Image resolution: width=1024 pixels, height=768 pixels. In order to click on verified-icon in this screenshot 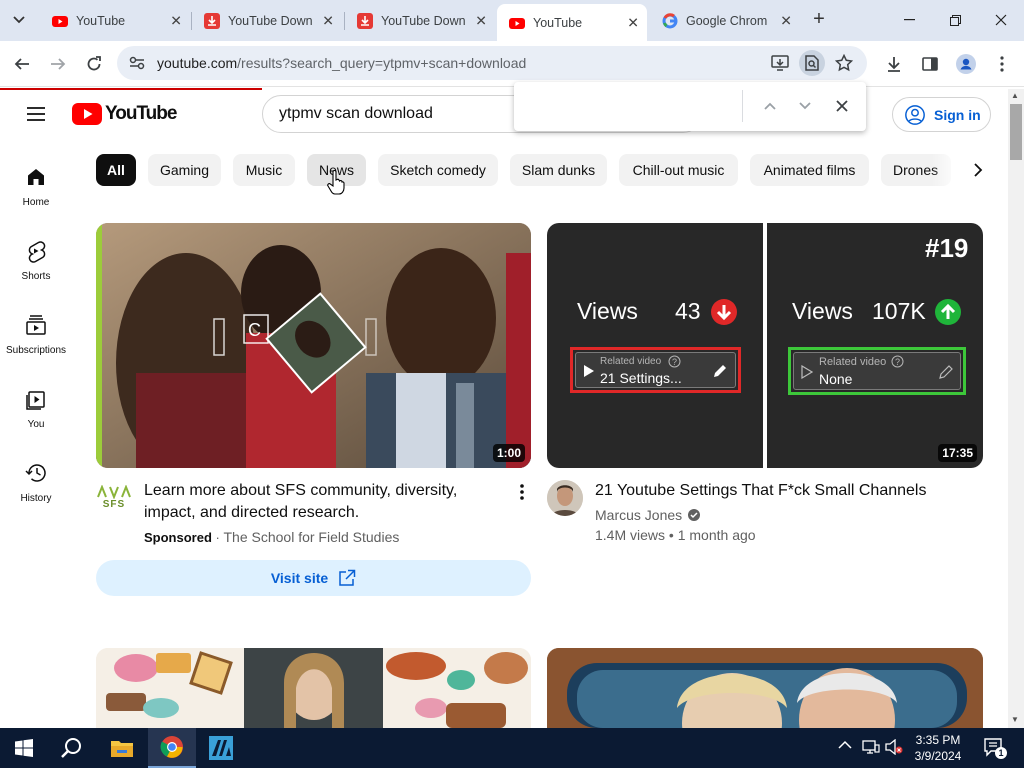, I will do `click(694, 515)`.